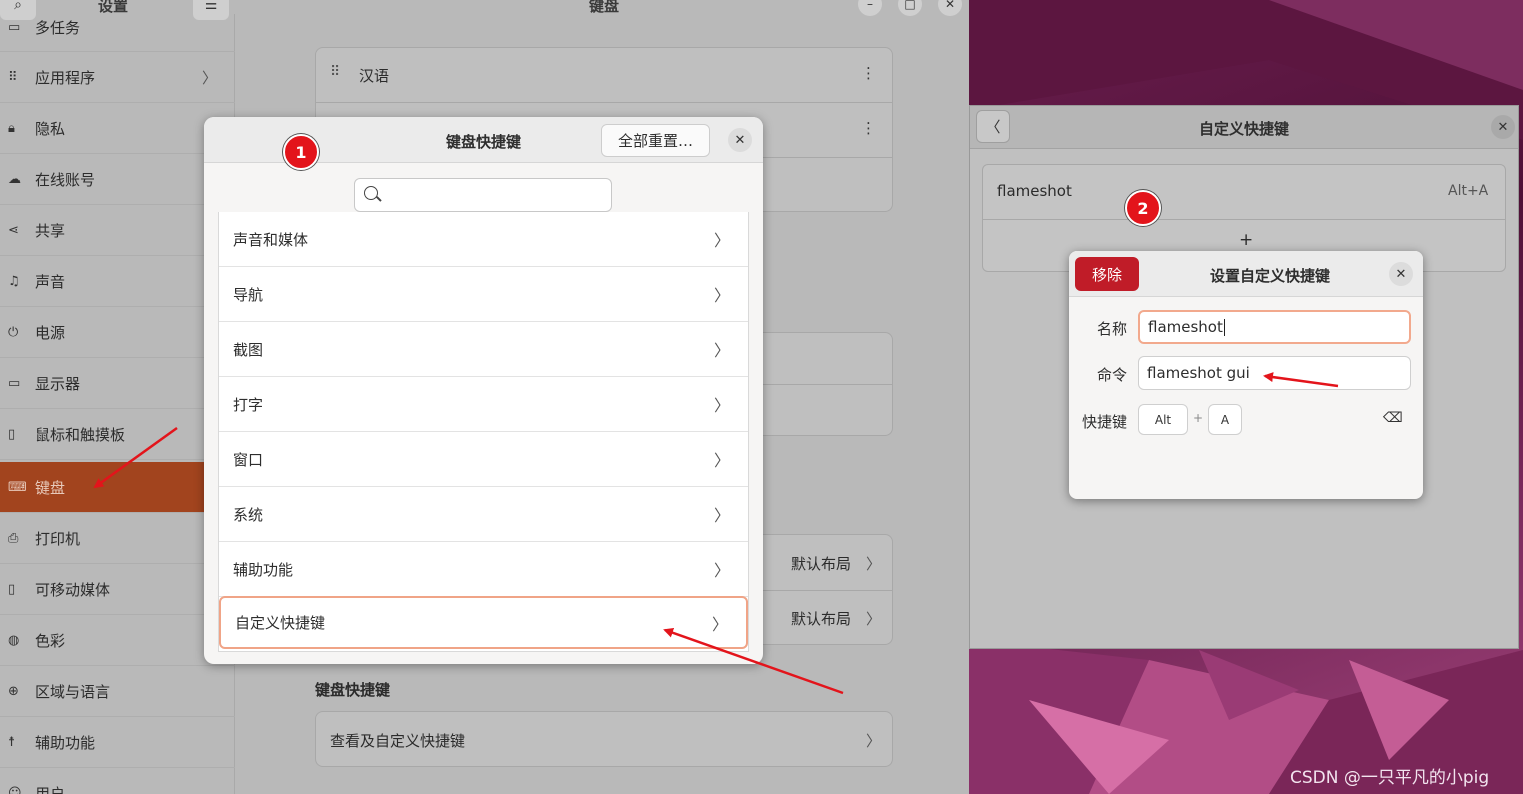 The width and height of the screenshot is (1523, 794). I want to click on sidebar-item-users: ☺ 用户, so click(117, 781).